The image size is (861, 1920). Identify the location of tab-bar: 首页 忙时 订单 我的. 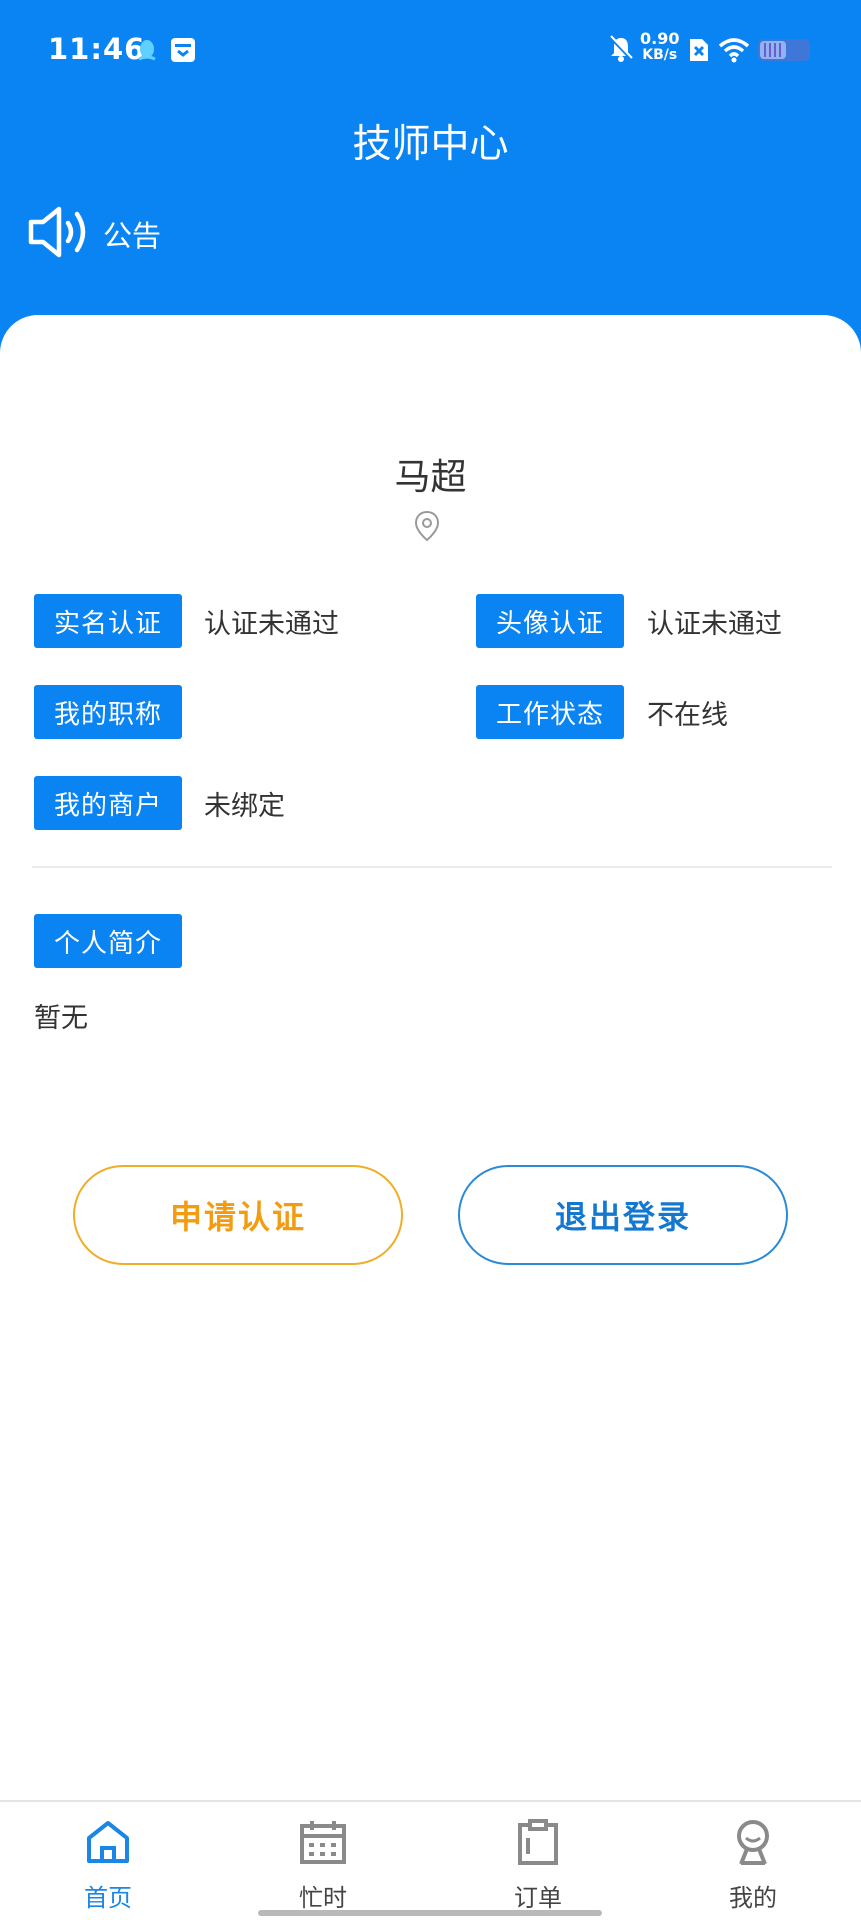
(430, 1860).